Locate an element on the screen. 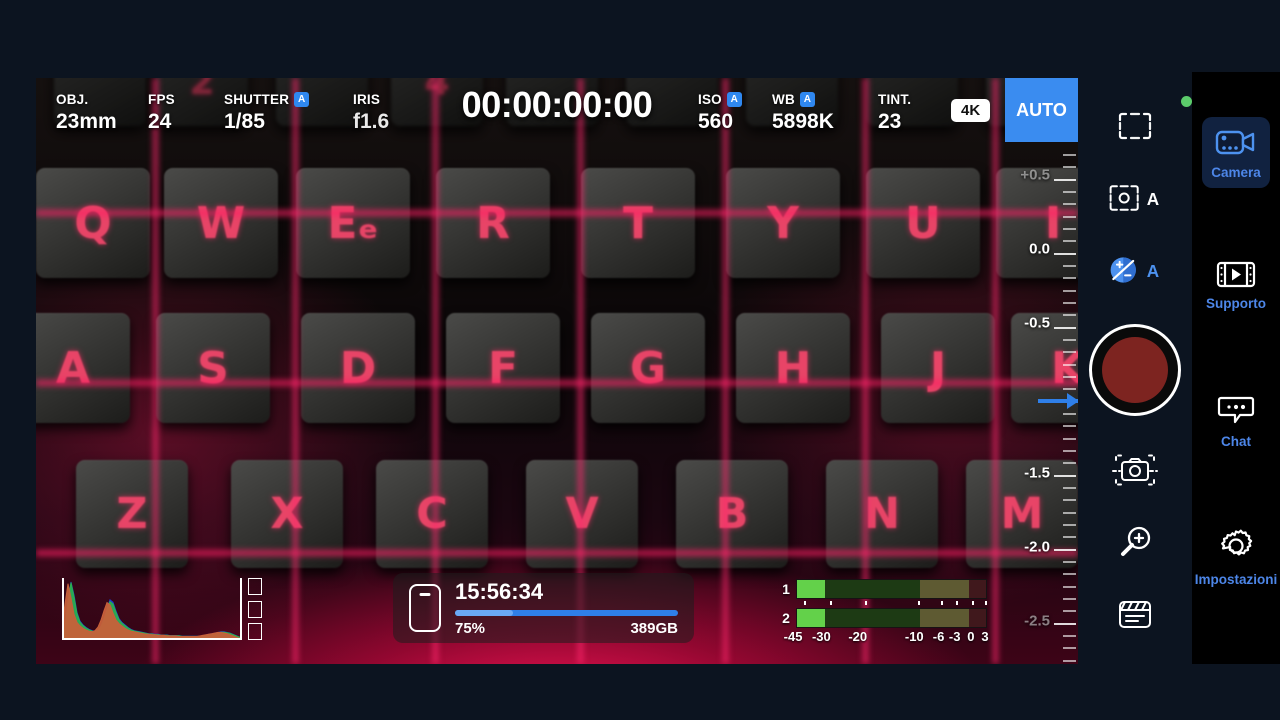 The image size is (1280, 720). video-camera-icon is located at coordinates (1235, 142).